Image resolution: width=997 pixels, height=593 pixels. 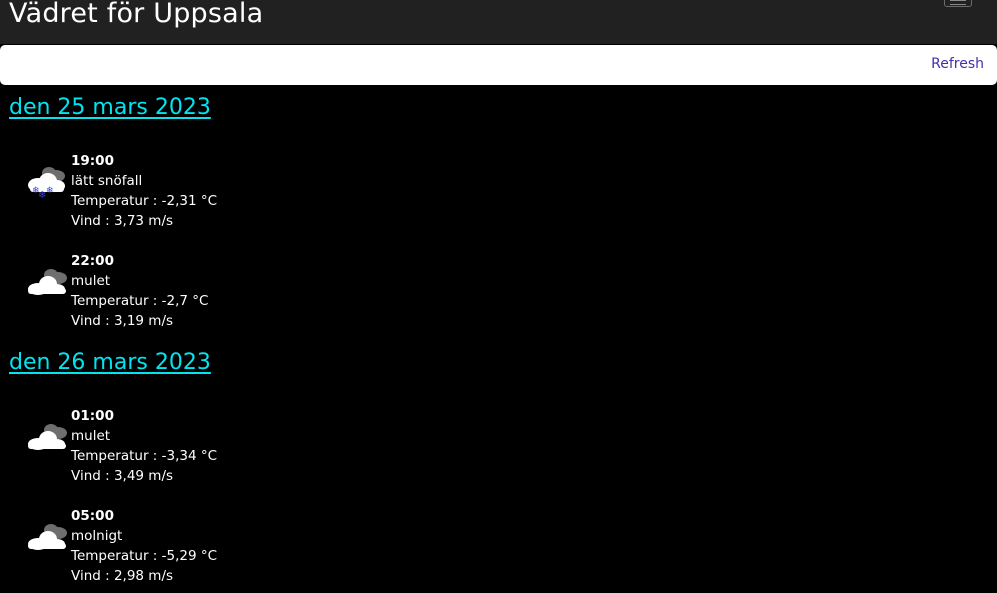 I want to click on page-title: Vädret för Uppsala, so click(x=136, y=14).